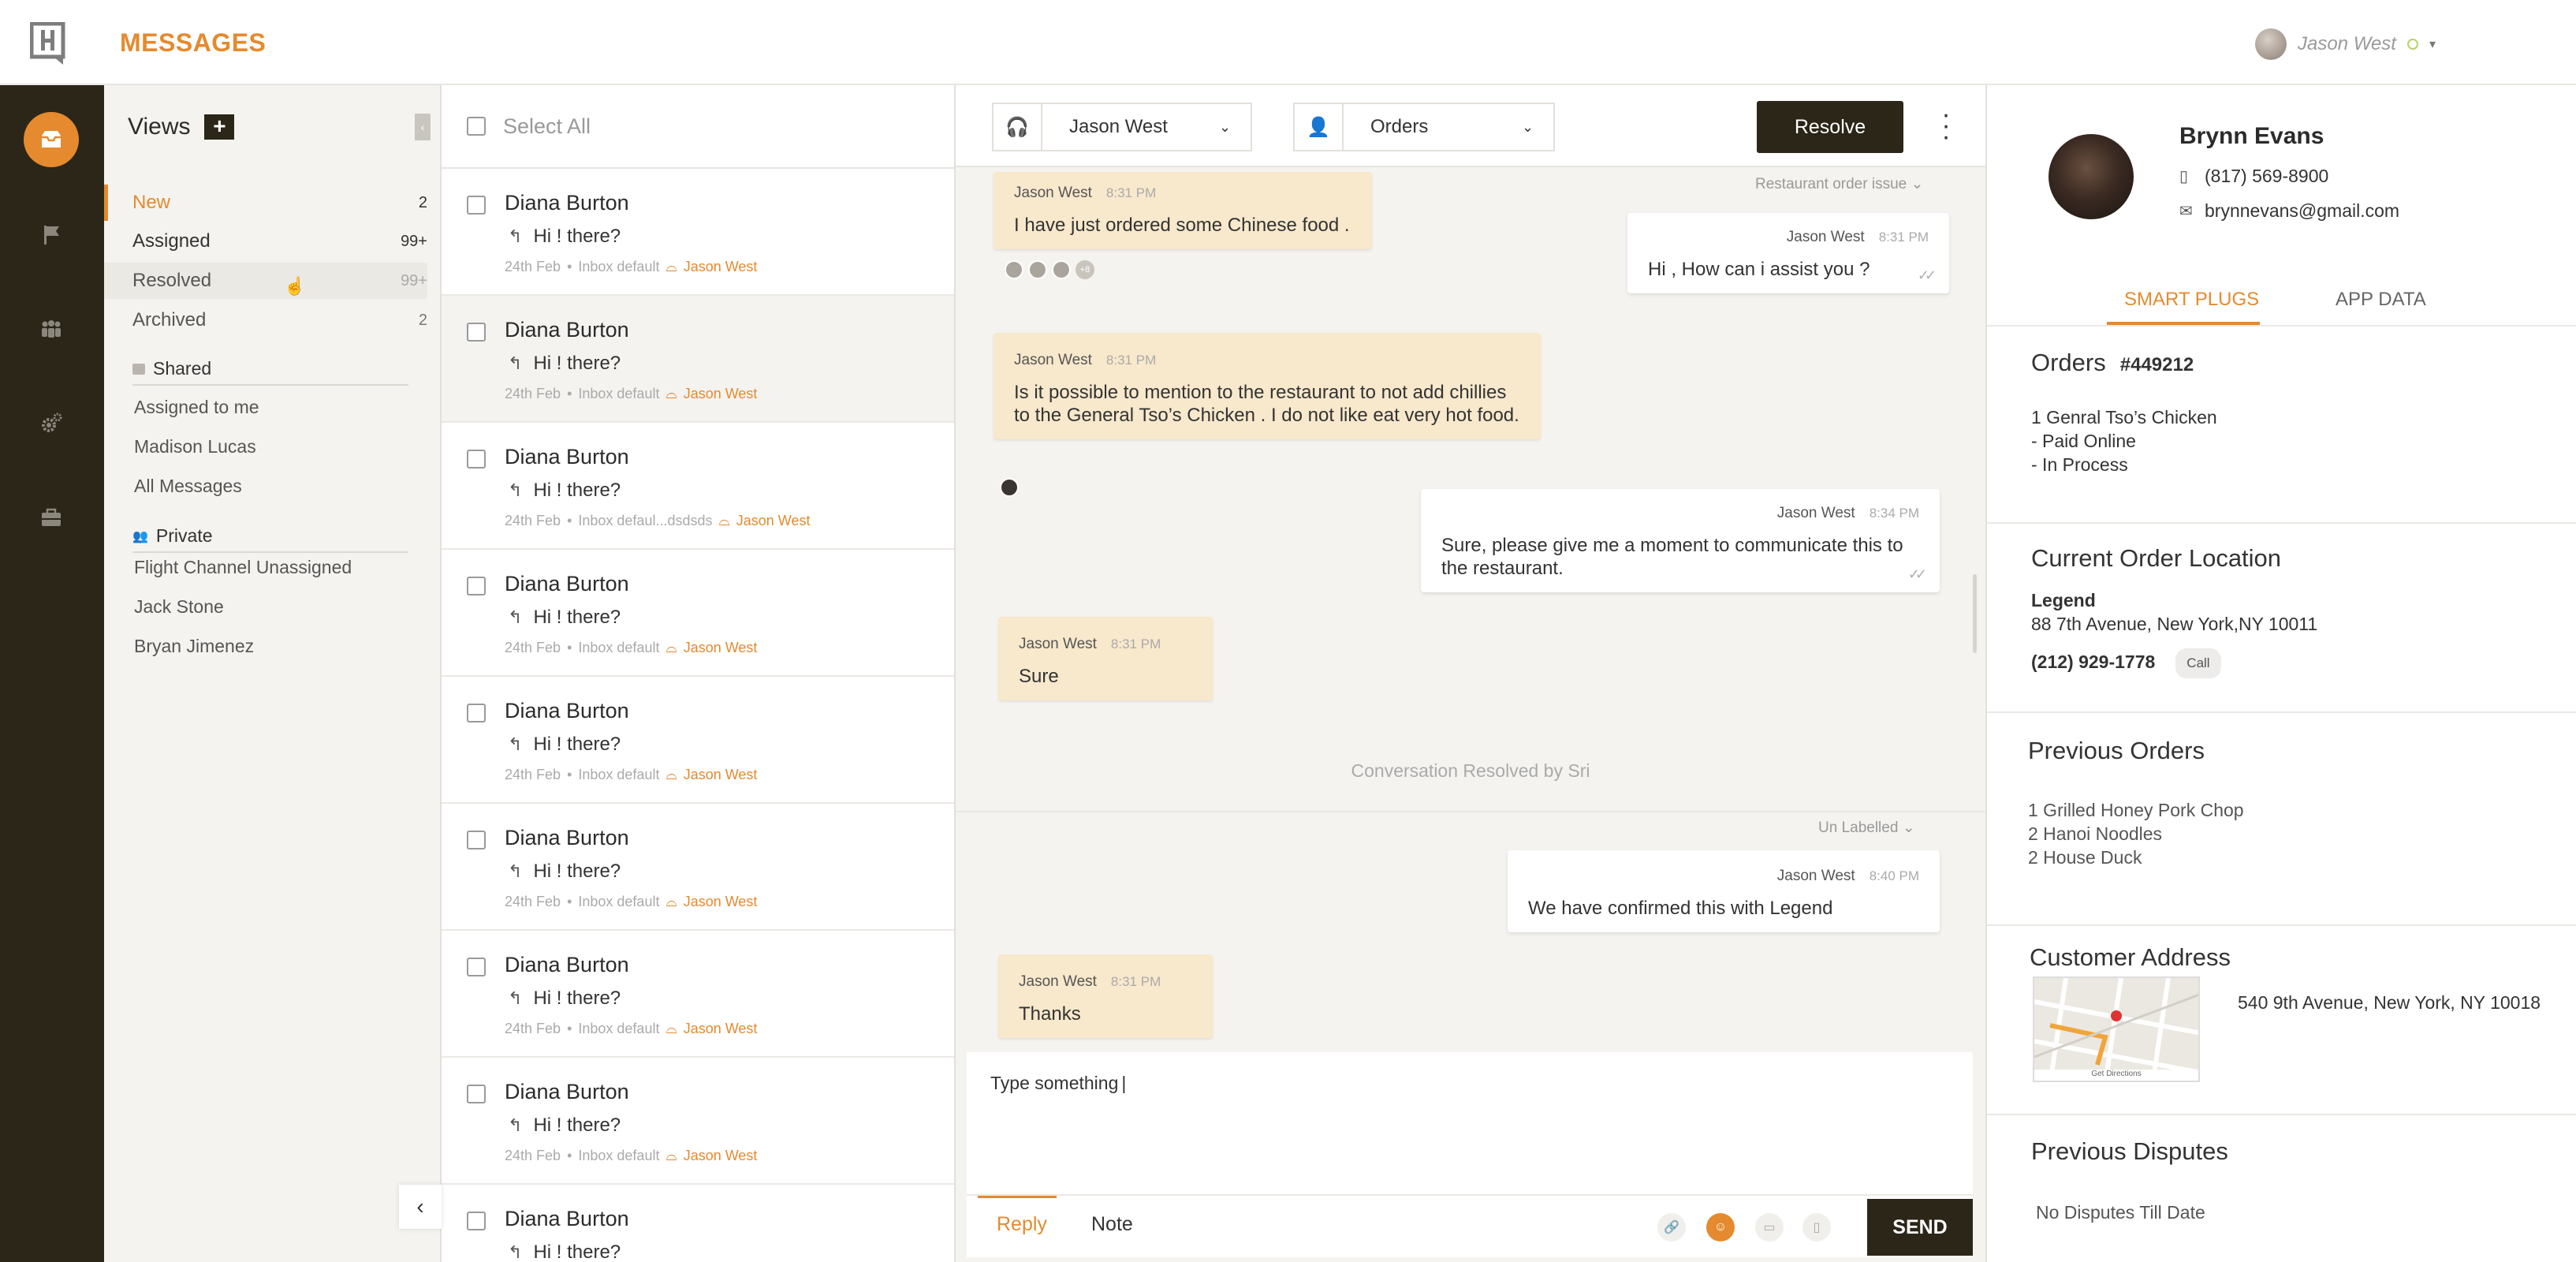  I want to click on assignee-dropdown: 🎧 Jason West ⌄, so click(1122, 127).